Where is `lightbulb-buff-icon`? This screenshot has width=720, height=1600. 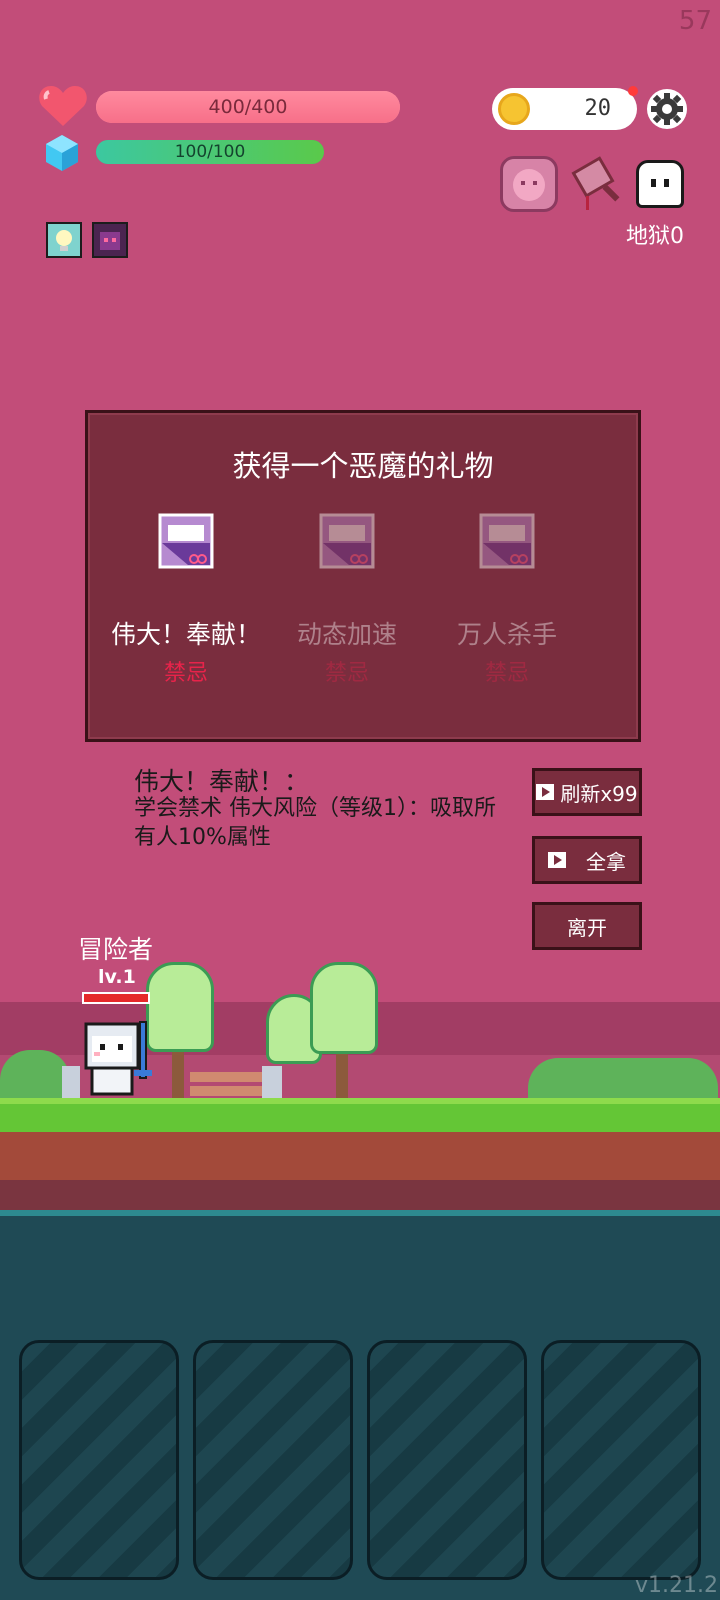 lightbulb-buff-icon is located at coordinates (64, 240).